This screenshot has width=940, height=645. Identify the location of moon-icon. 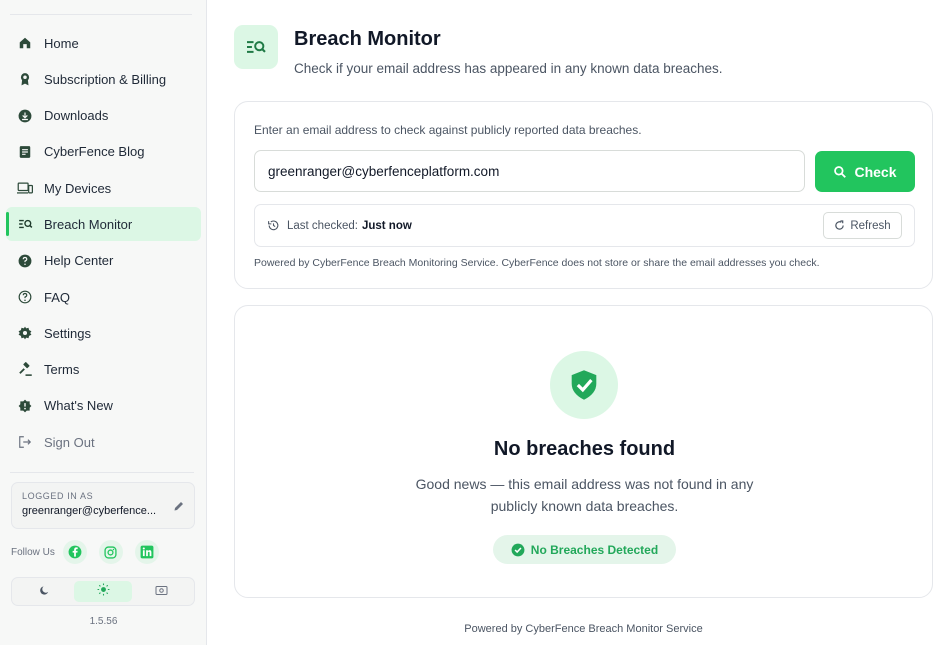
(44, 592).